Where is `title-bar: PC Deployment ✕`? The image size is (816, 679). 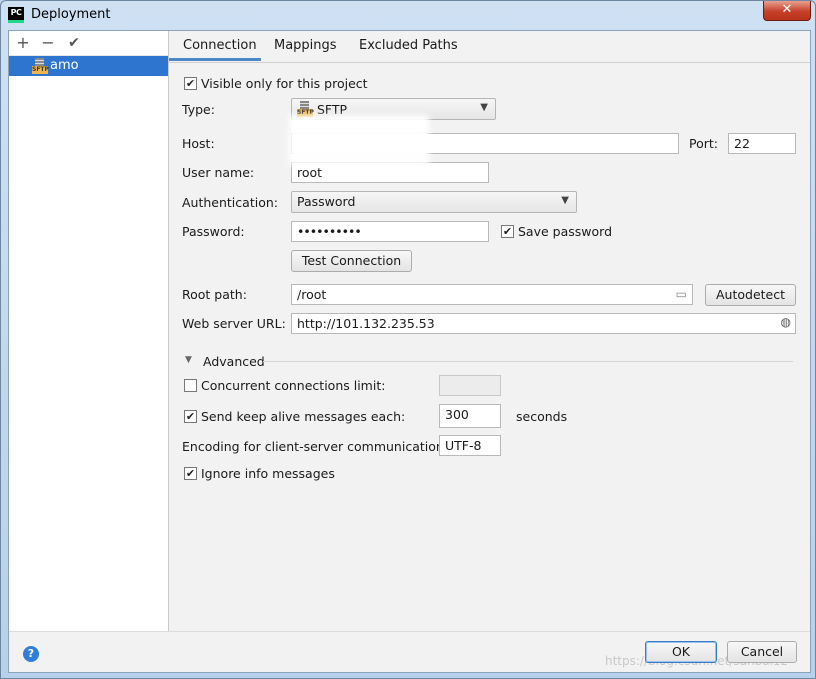
title-bar: PC Deployment ✕ is located at coordinates (408, 15).